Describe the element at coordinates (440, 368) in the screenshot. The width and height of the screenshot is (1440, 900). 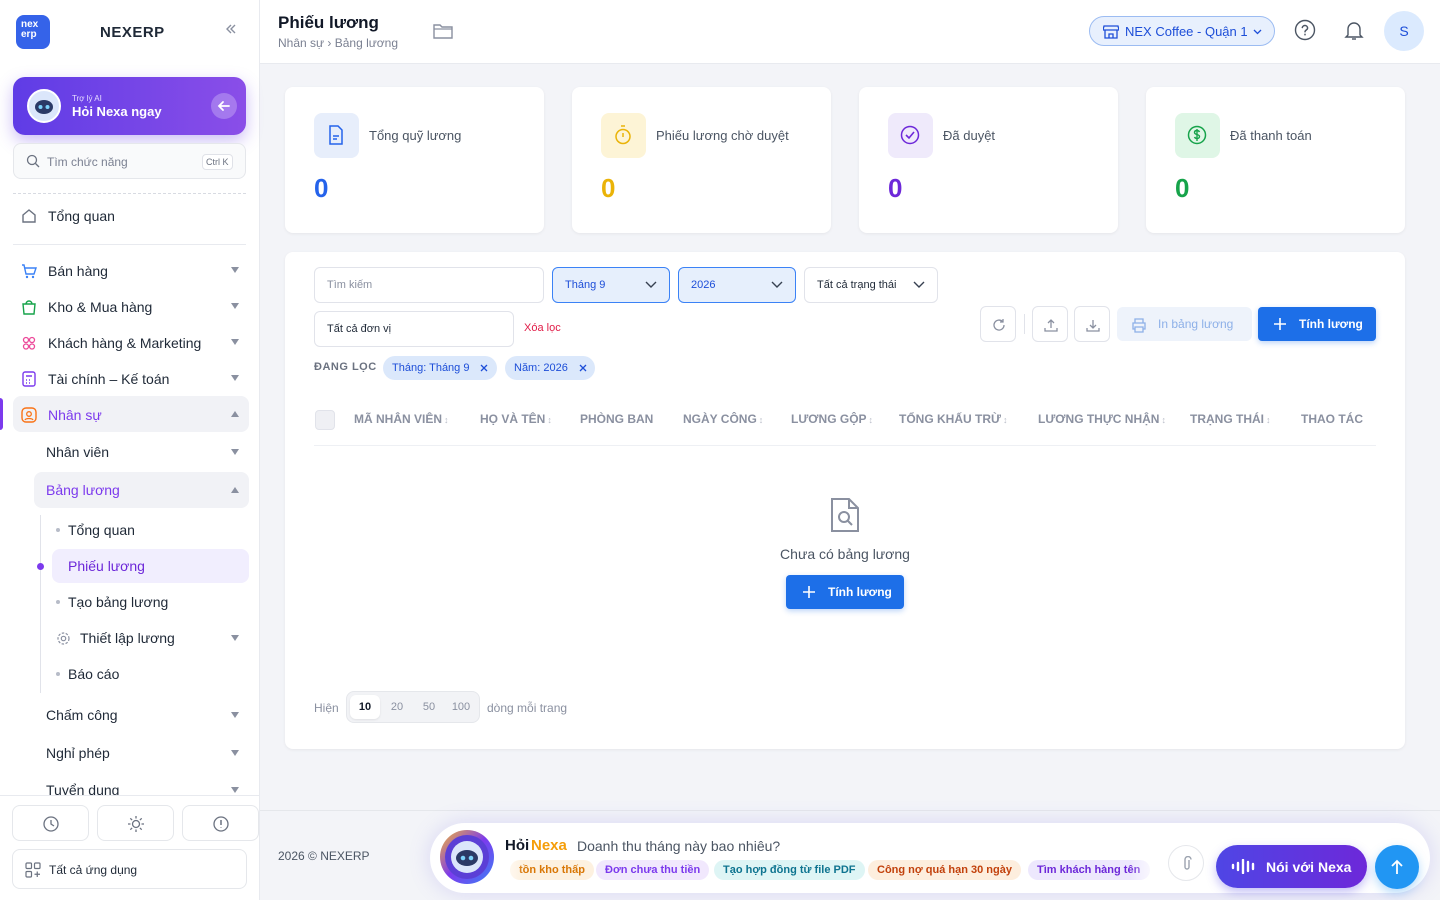
I see `filter-chip-month: Tháng: Tháng 9` at that location.